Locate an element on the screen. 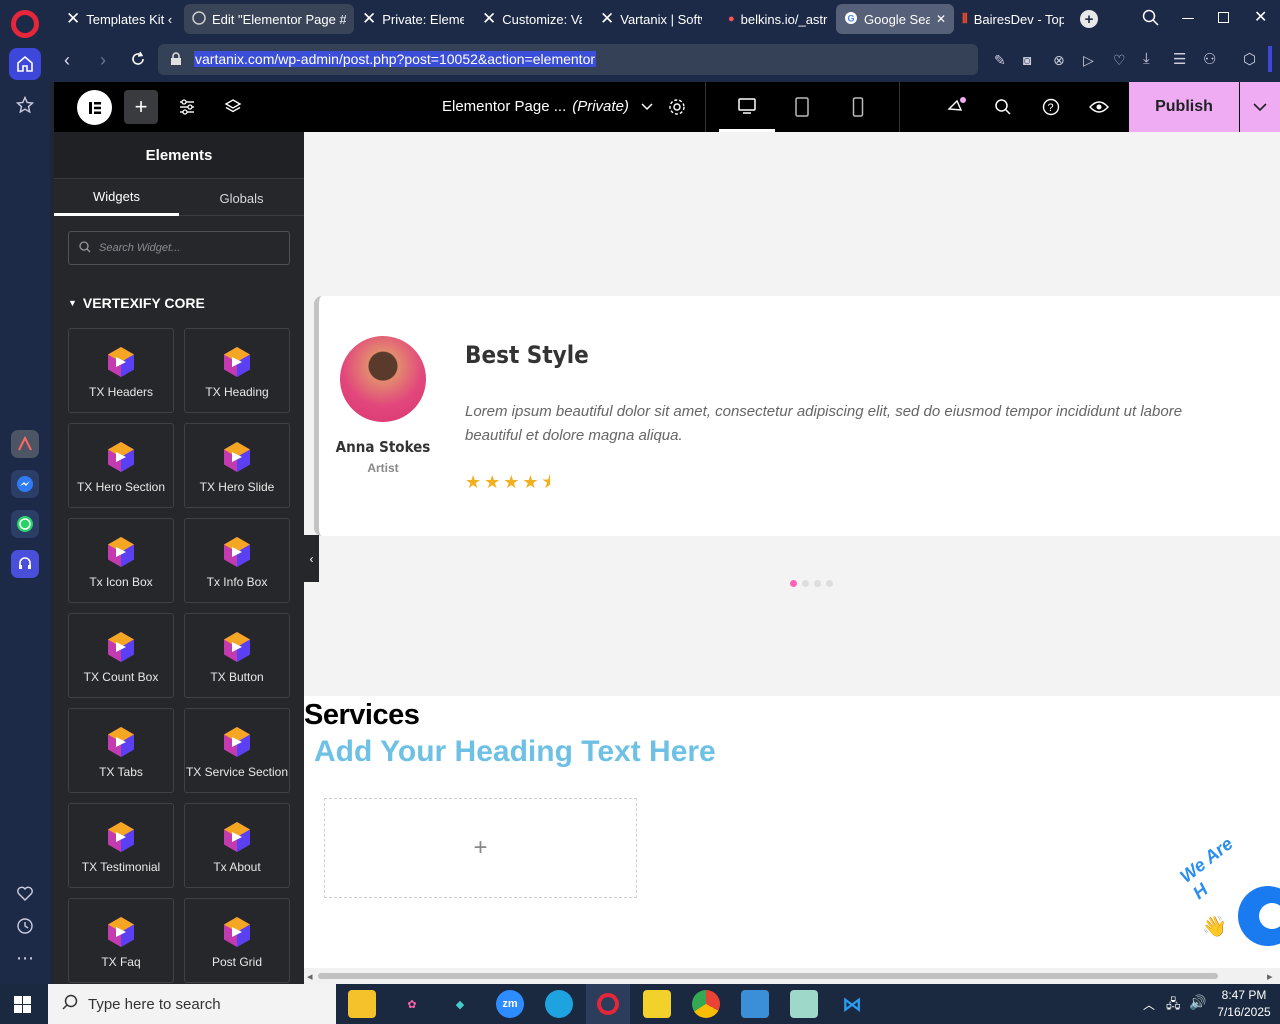 Image resolution: width=1280 pixels, height=1024 pixels. mobile-view-icon is located at coordinates (858, 107).